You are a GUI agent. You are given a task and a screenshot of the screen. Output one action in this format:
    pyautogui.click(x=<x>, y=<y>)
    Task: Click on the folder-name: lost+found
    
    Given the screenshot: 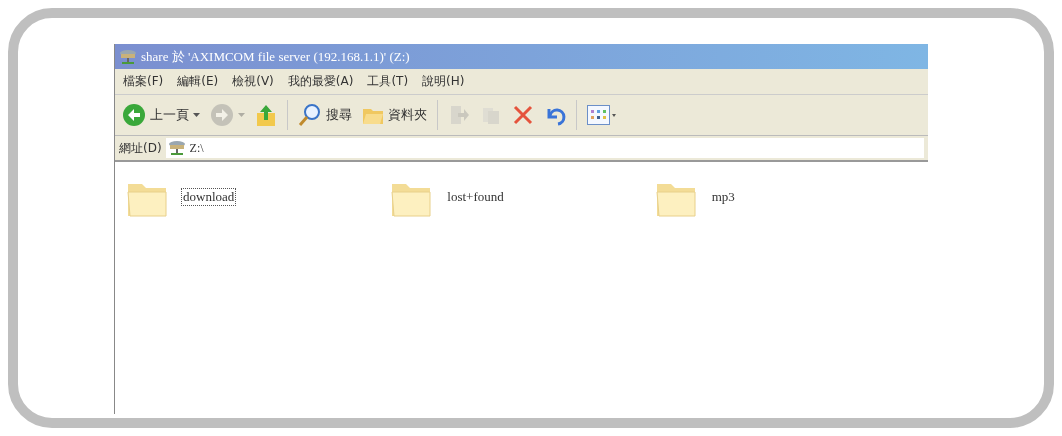 What is the action you would take?
    pyautogui.click(x=475, y=197)
    